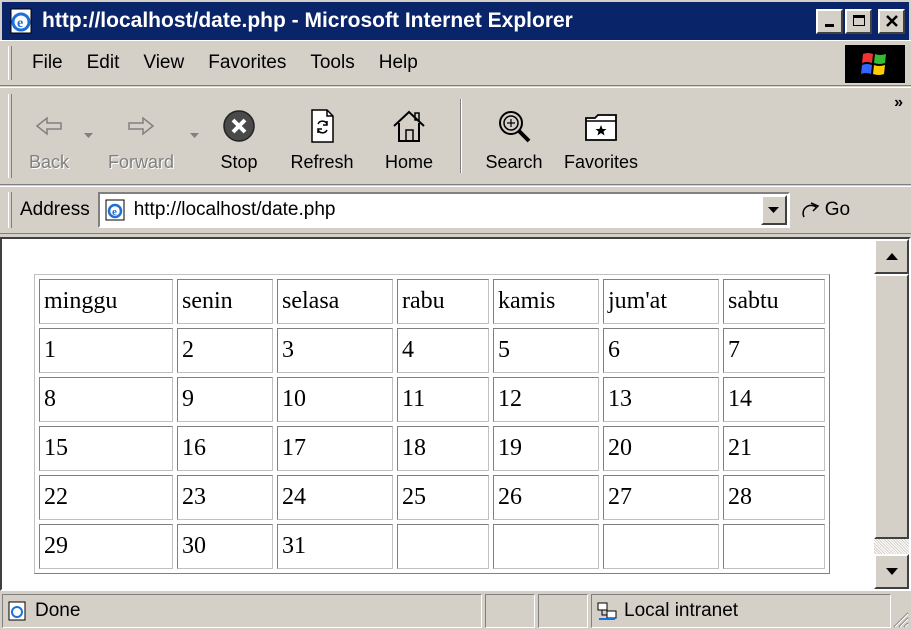 The width and height of the screenshot is (911, 630). I want to click on address-grip, so click(10, 210).